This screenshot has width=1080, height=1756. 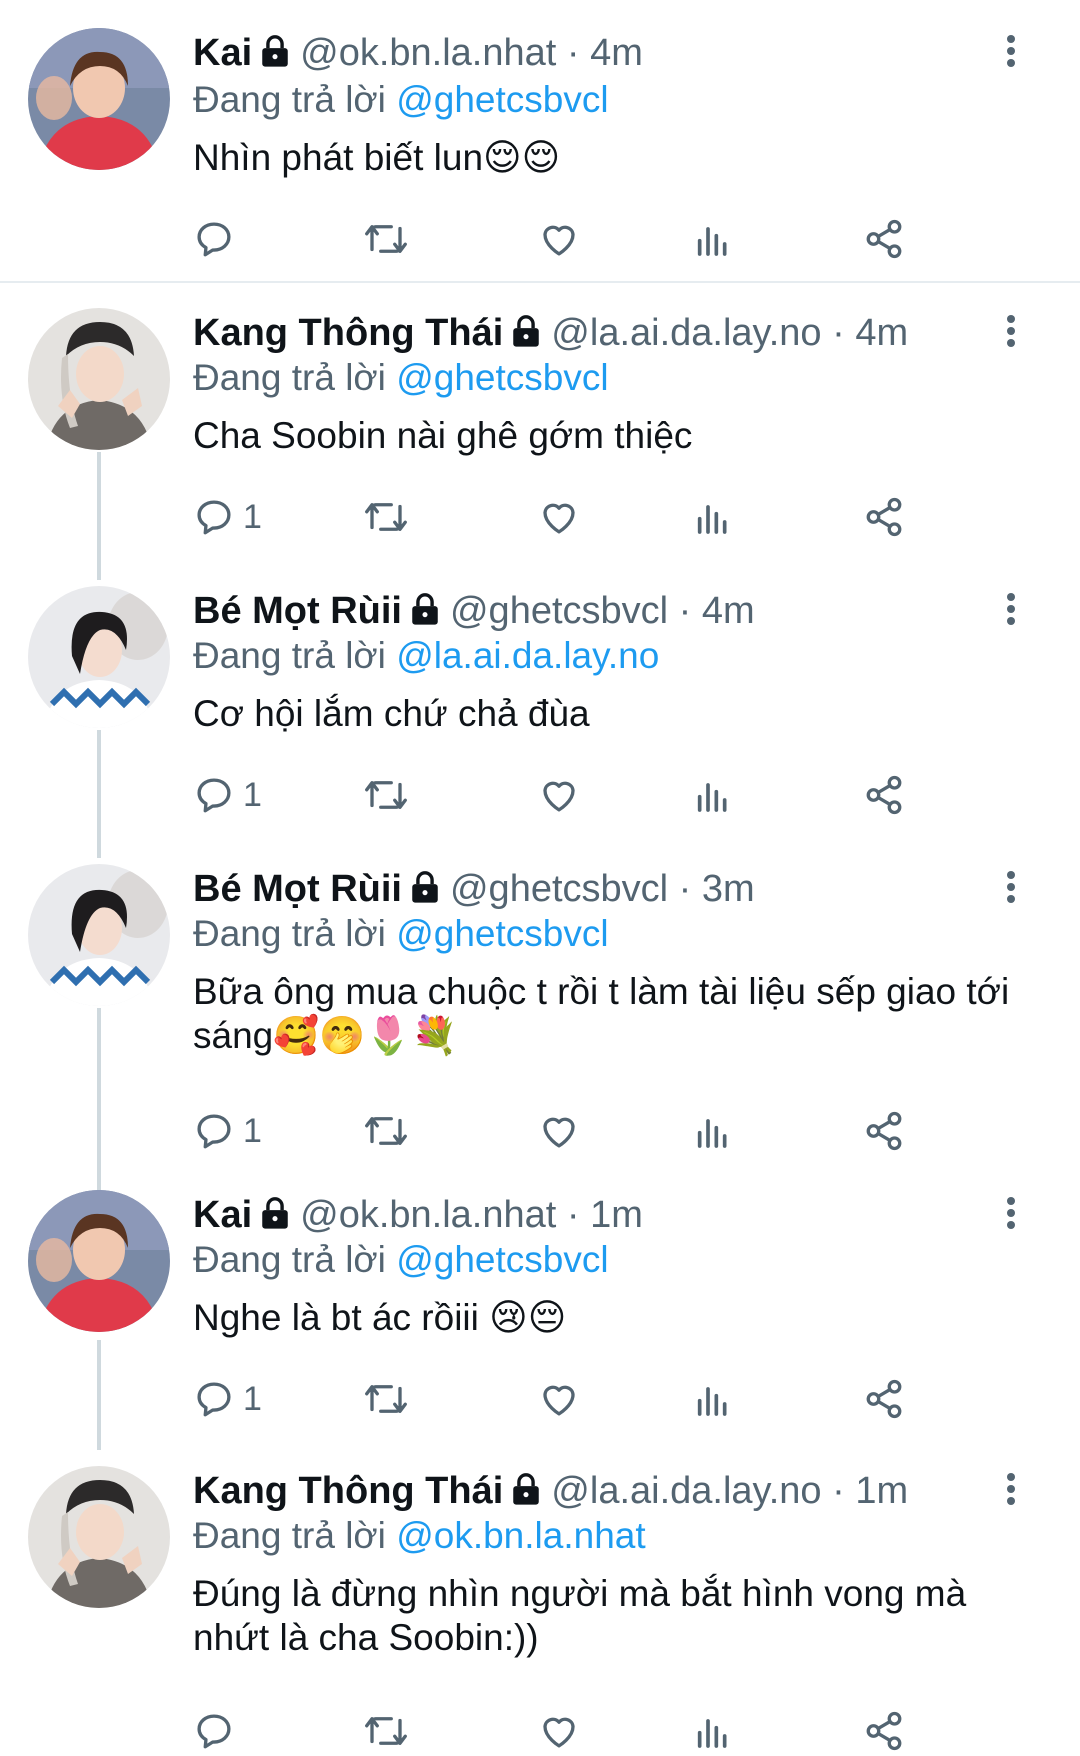 I want to click on action-bar: 1, so click(x=608, y=795).